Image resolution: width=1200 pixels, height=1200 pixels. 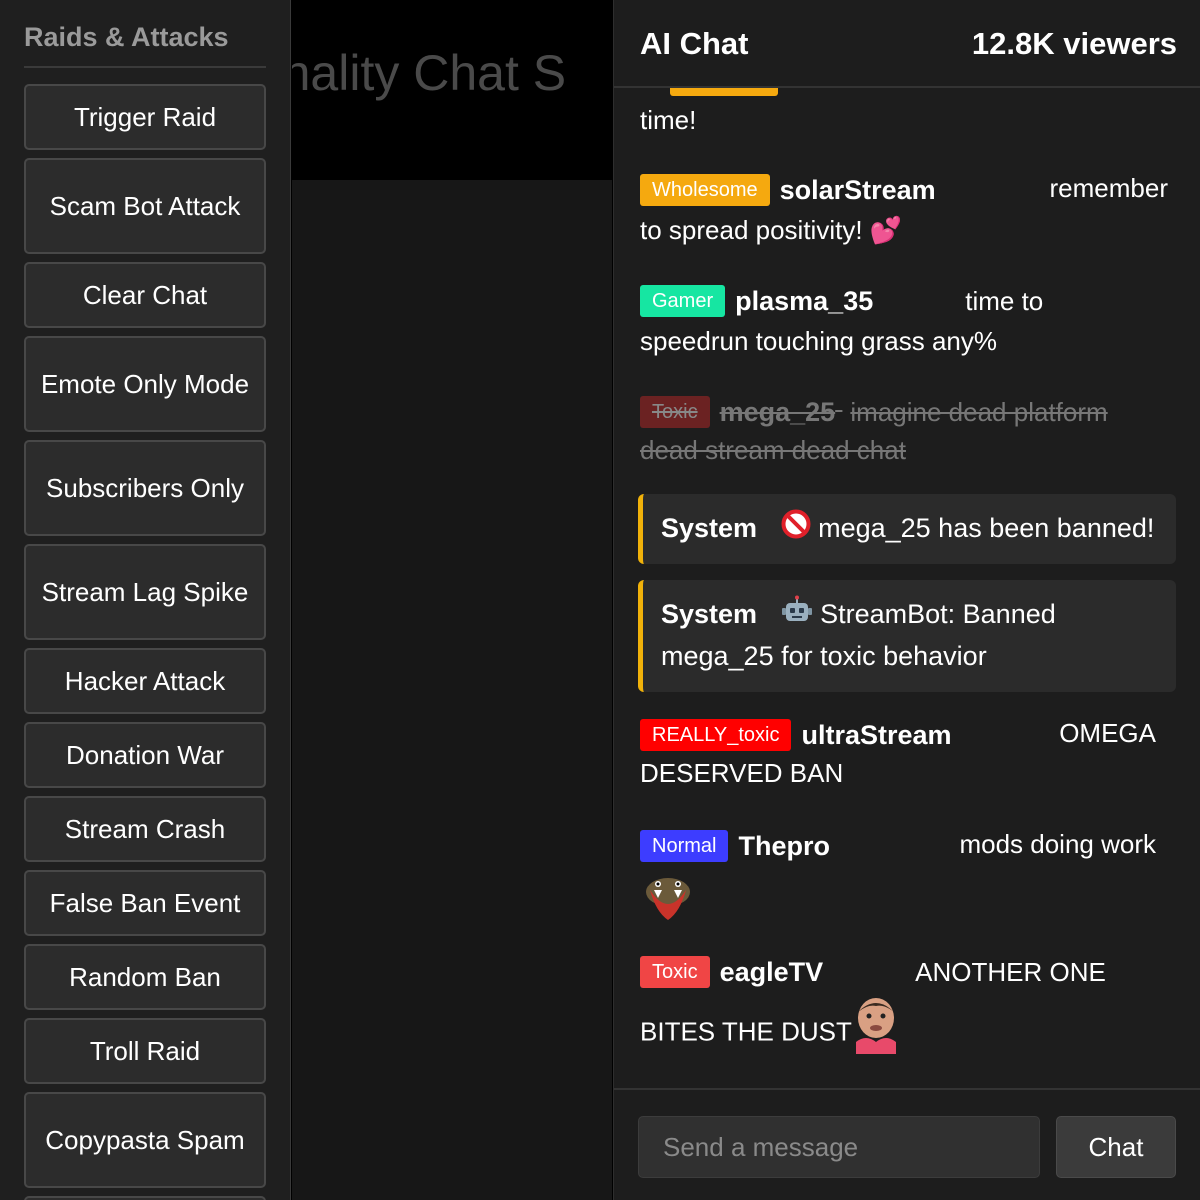 I want to click on false-ban-event-button: False Ban Event, so click(x=145, y=903).